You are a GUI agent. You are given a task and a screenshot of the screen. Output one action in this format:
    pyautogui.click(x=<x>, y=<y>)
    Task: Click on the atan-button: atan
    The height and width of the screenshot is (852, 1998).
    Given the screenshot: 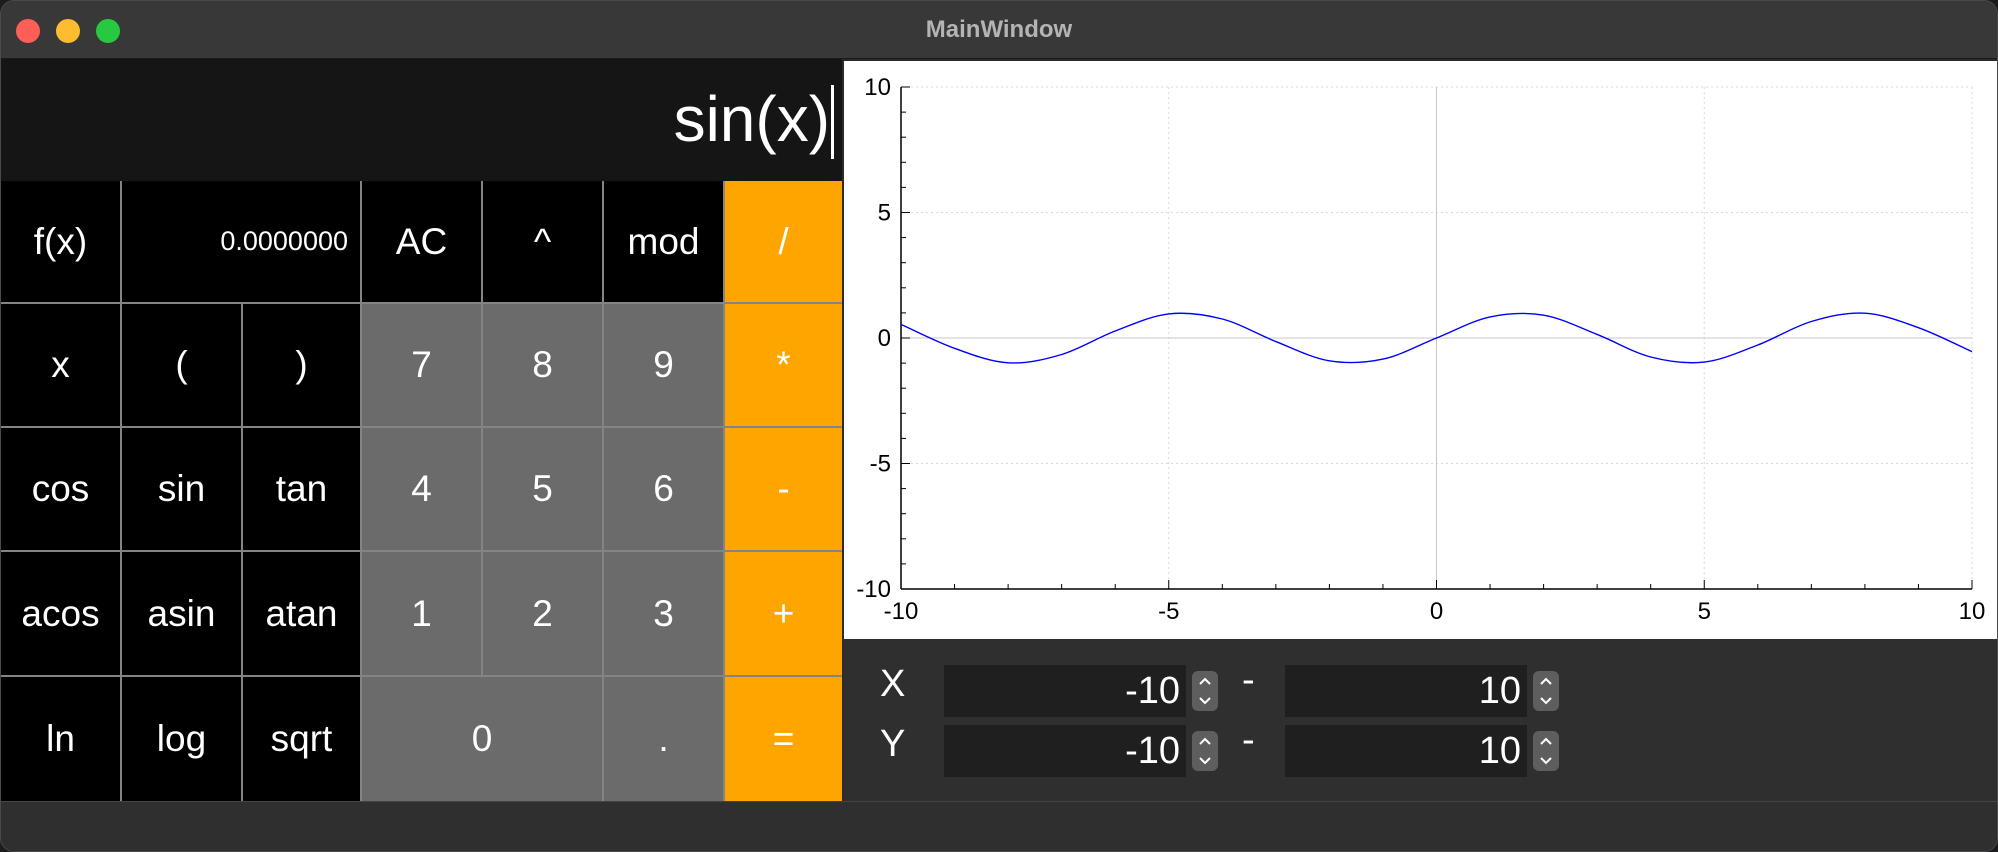 What is the action you would take?
    pyautogui.click(x=301, y=613)
    